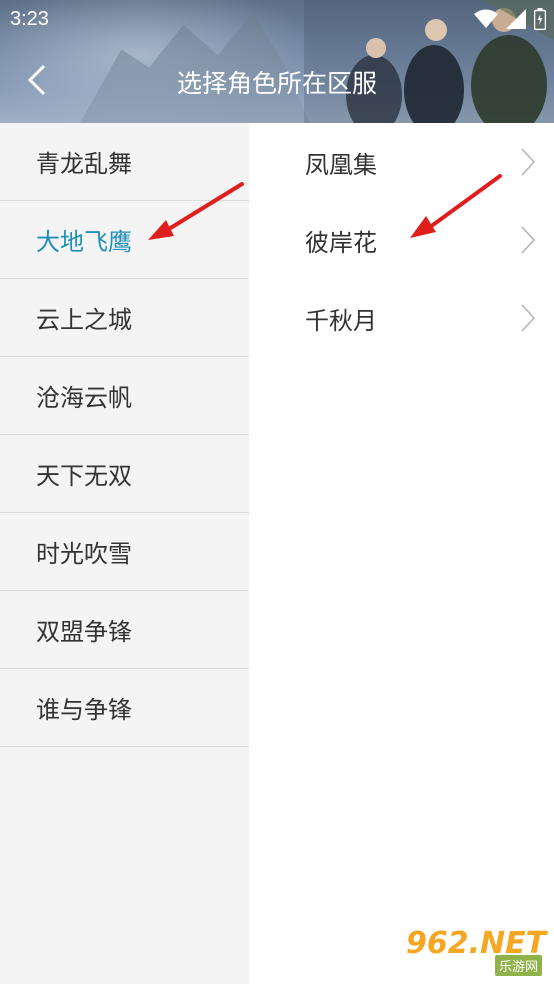 Image resolution: width=554 pixels, height=984 pixels. What do you see at coordinates (341, 320) in the screenshot?
I see `server-label: 千秋月` at bounding box center [341, 320].